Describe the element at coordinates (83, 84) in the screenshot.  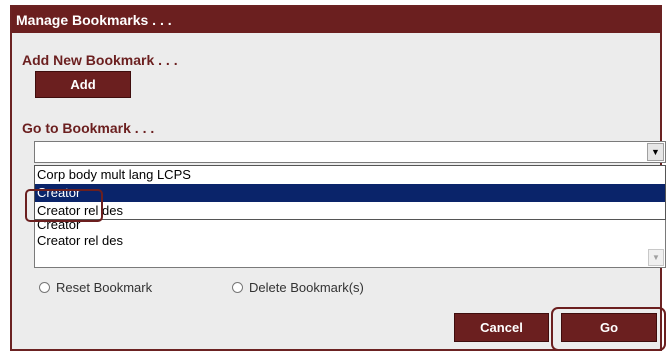
I see `add-button: Add` at that location.